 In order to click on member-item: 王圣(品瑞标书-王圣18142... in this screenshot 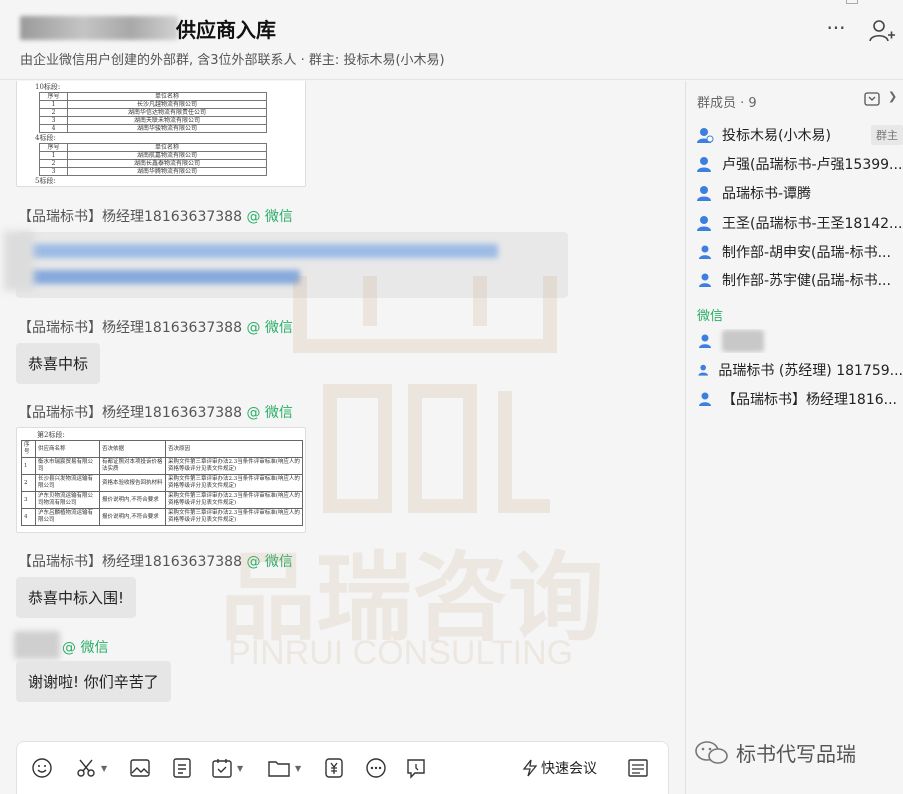, I will do `click(799, 223)`.